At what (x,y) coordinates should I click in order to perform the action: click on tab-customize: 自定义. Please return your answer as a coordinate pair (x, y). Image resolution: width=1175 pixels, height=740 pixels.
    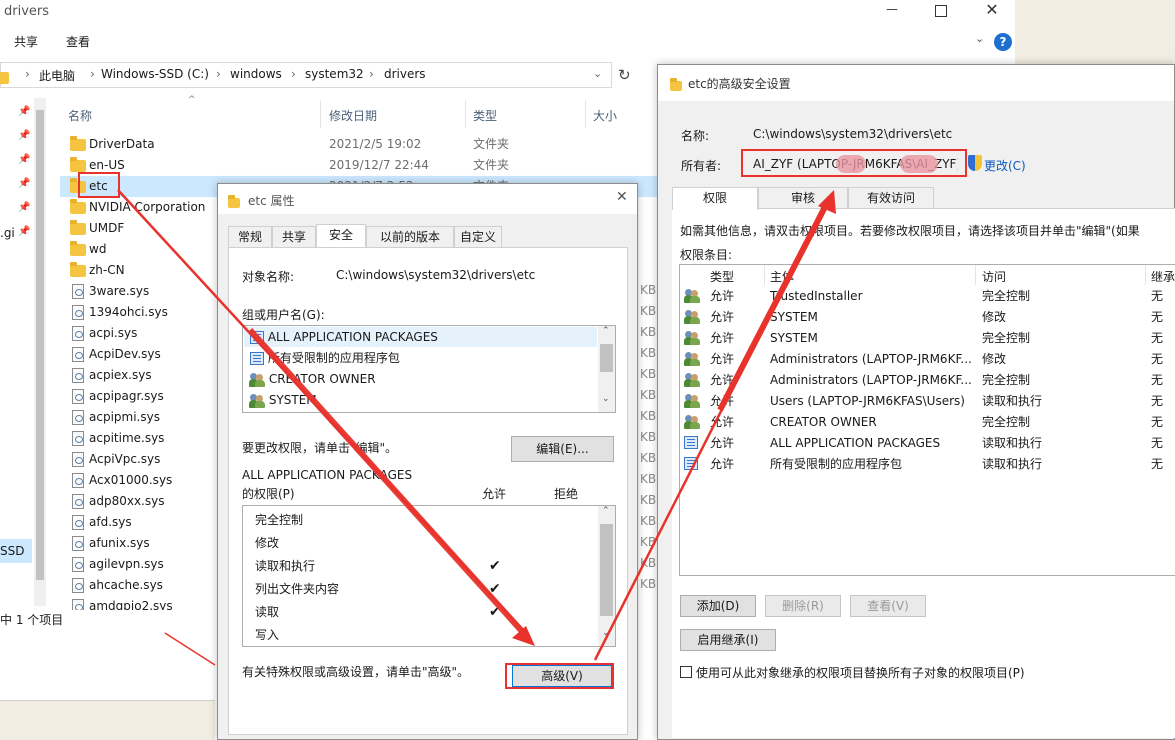
    Looking at the image, I should click on (478, 236).